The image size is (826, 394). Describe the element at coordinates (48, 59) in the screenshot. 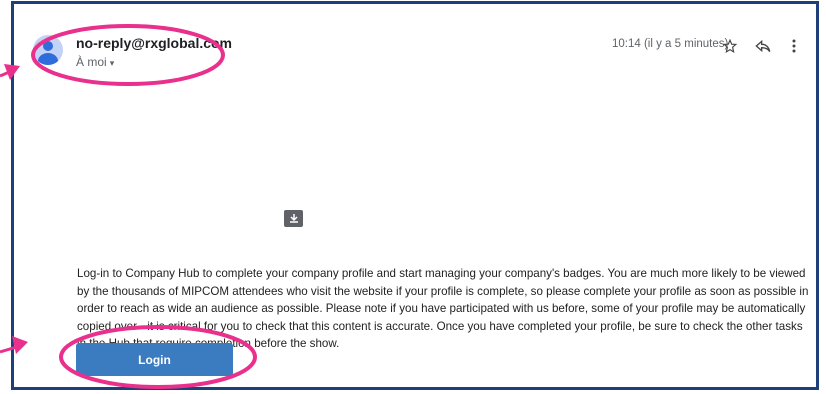

I see `avatar-body` at that location.